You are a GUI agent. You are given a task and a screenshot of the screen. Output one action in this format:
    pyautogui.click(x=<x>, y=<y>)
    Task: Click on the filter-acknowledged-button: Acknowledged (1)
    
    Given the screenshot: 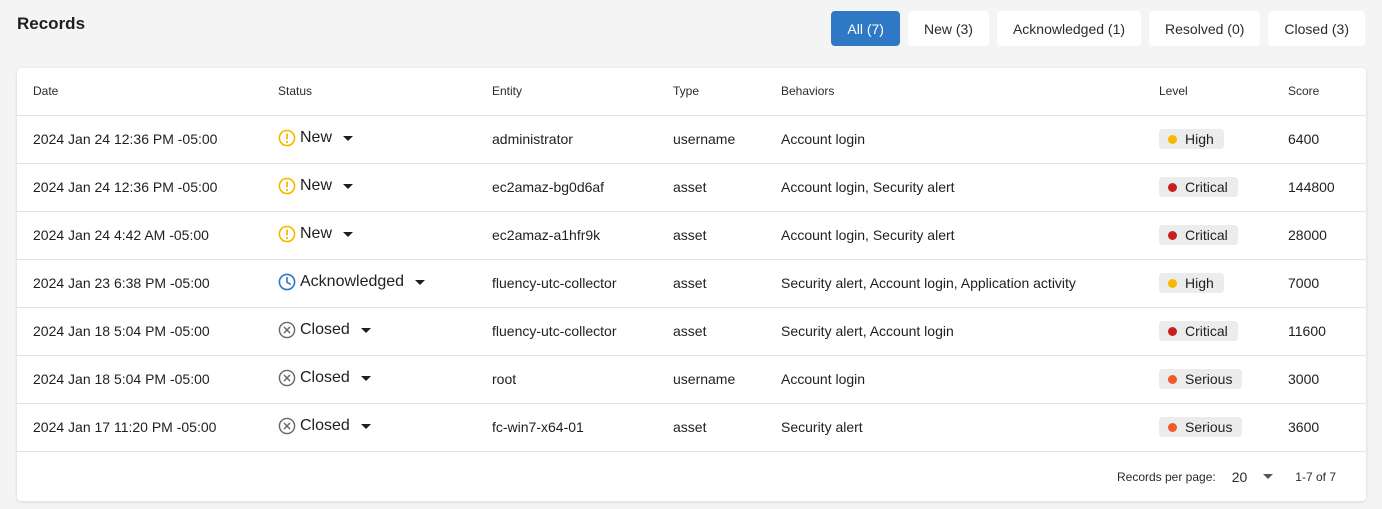 What is the action you would take?
    pyautogui.click(x=1069, y=28)
    